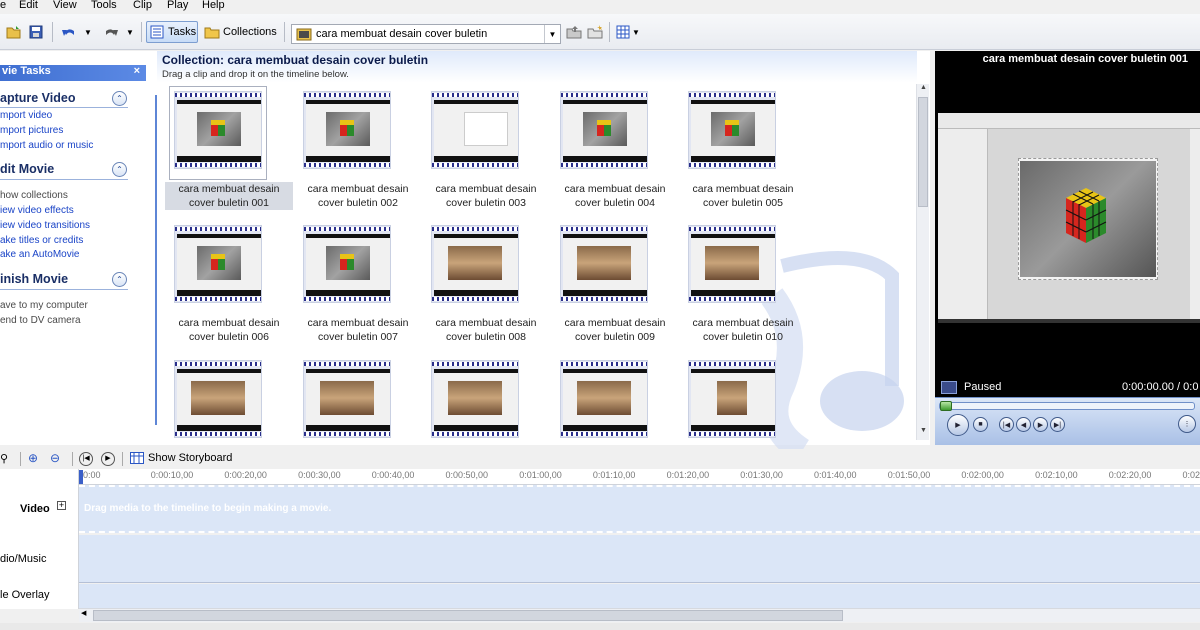  I want to click on redo-icon, so click(112, 32).